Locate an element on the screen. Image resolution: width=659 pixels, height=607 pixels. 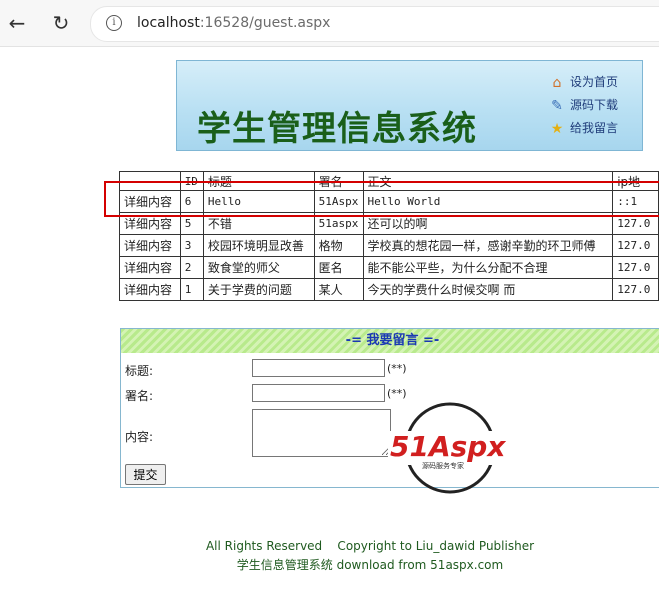
header-body: 正文 is located at coordinates (488, 181).